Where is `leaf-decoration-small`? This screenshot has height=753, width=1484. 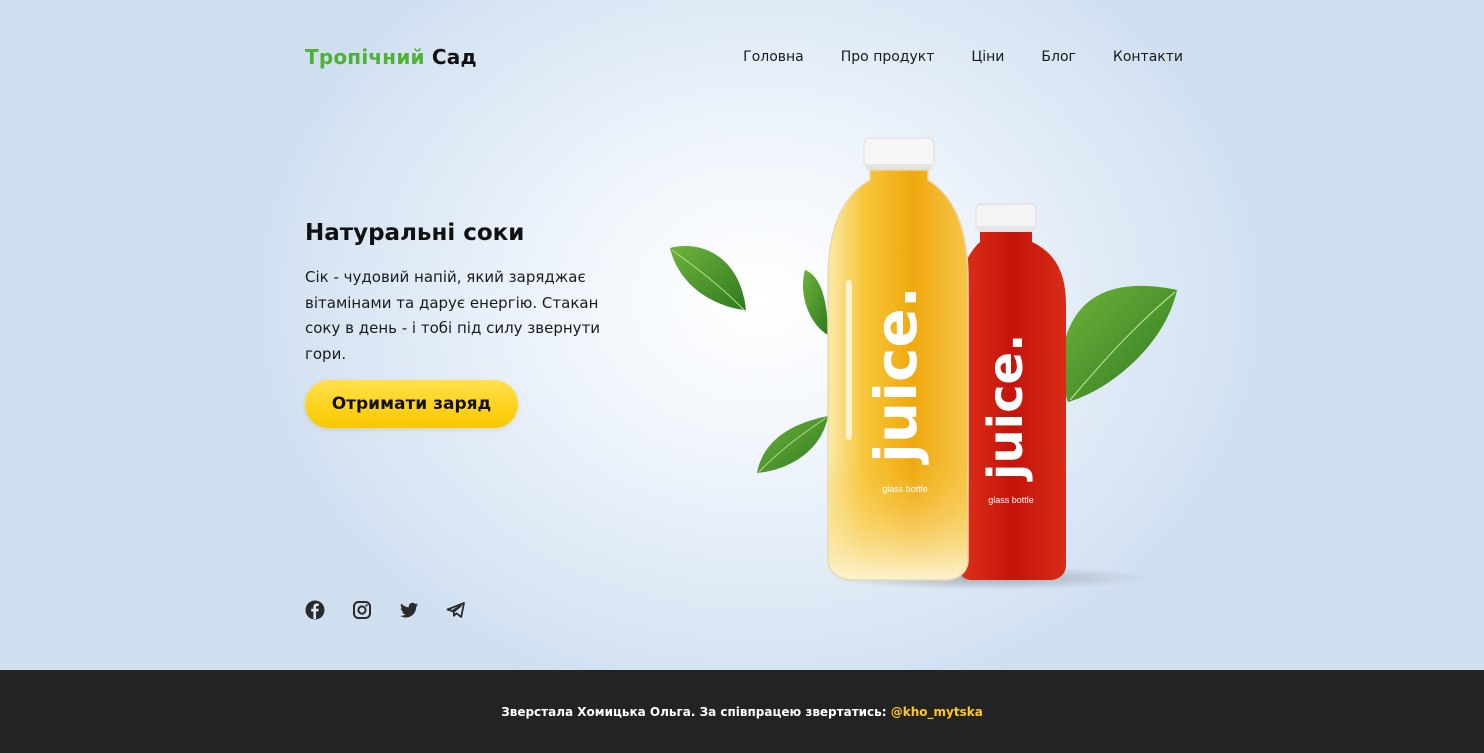 leaf-decoration-small is located at coordinates (815, 302).